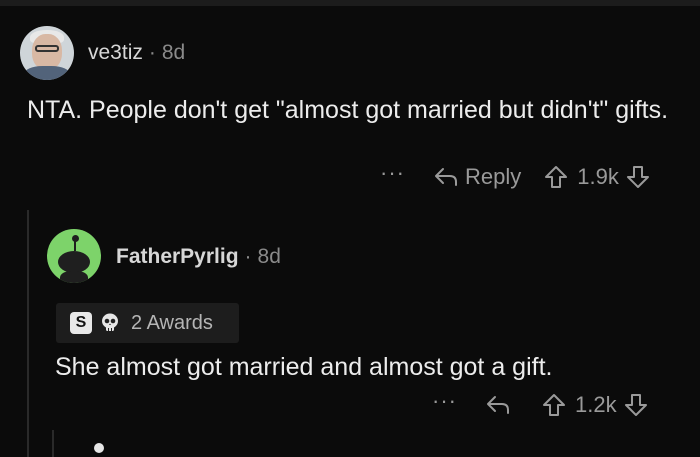 Image resolution: width=700 pixels, height=457 pixels. Describe the element at coordinates (115, 52) in the screenshot. I see `username-link: ve3tiz` at that location.